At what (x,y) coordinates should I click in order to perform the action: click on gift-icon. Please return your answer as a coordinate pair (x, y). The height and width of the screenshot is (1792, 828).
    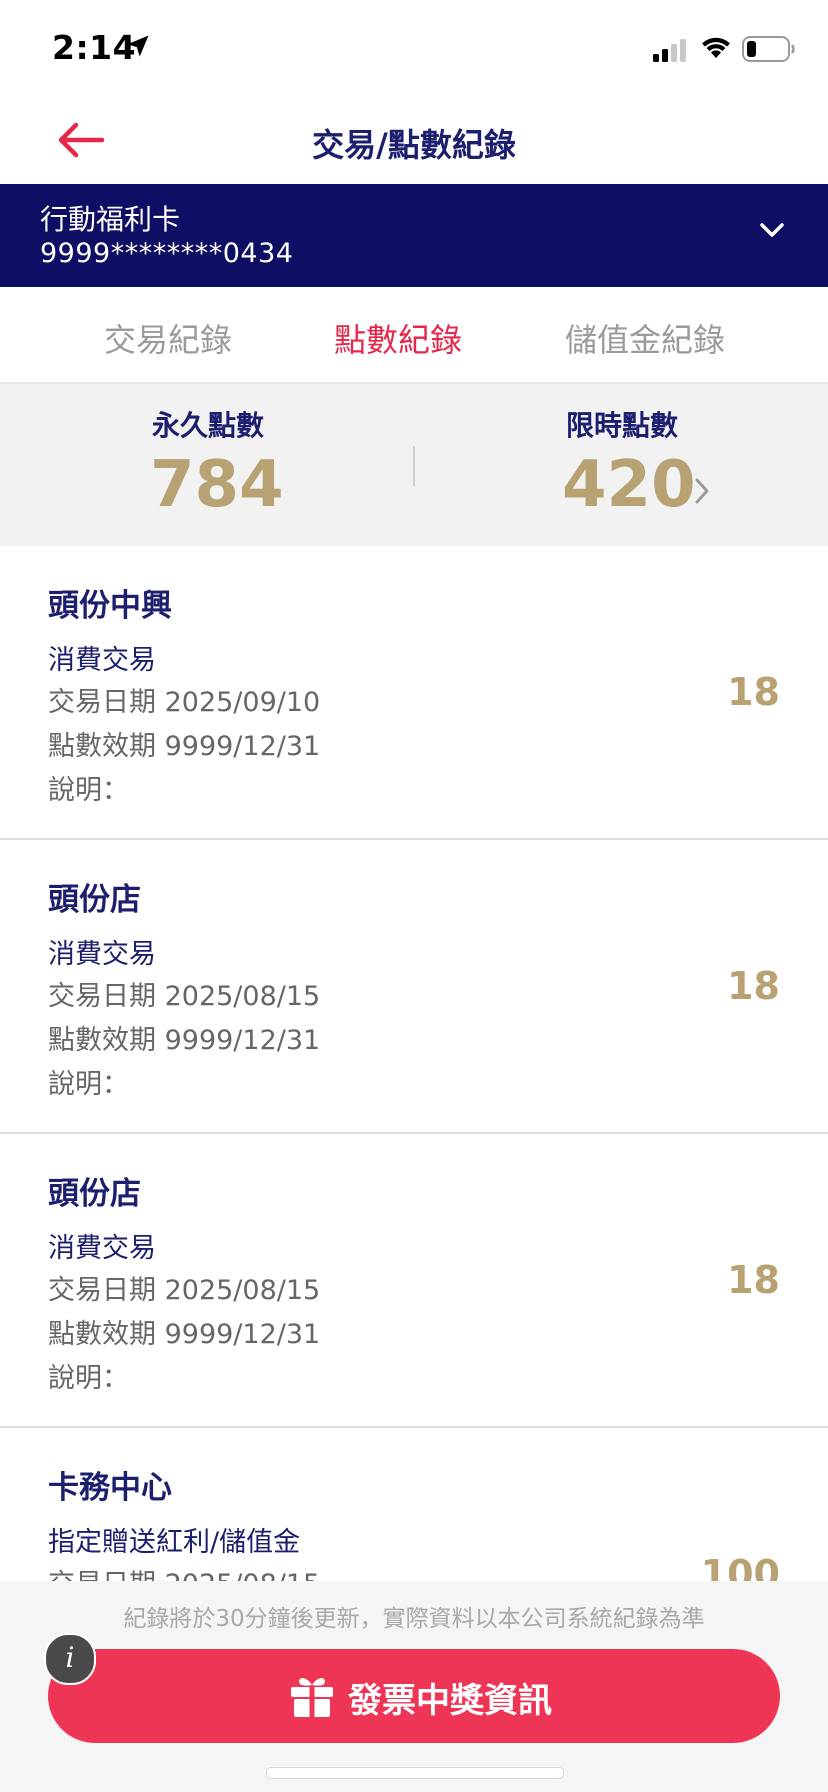
    Looking at the image, I should click on (312, 1697).